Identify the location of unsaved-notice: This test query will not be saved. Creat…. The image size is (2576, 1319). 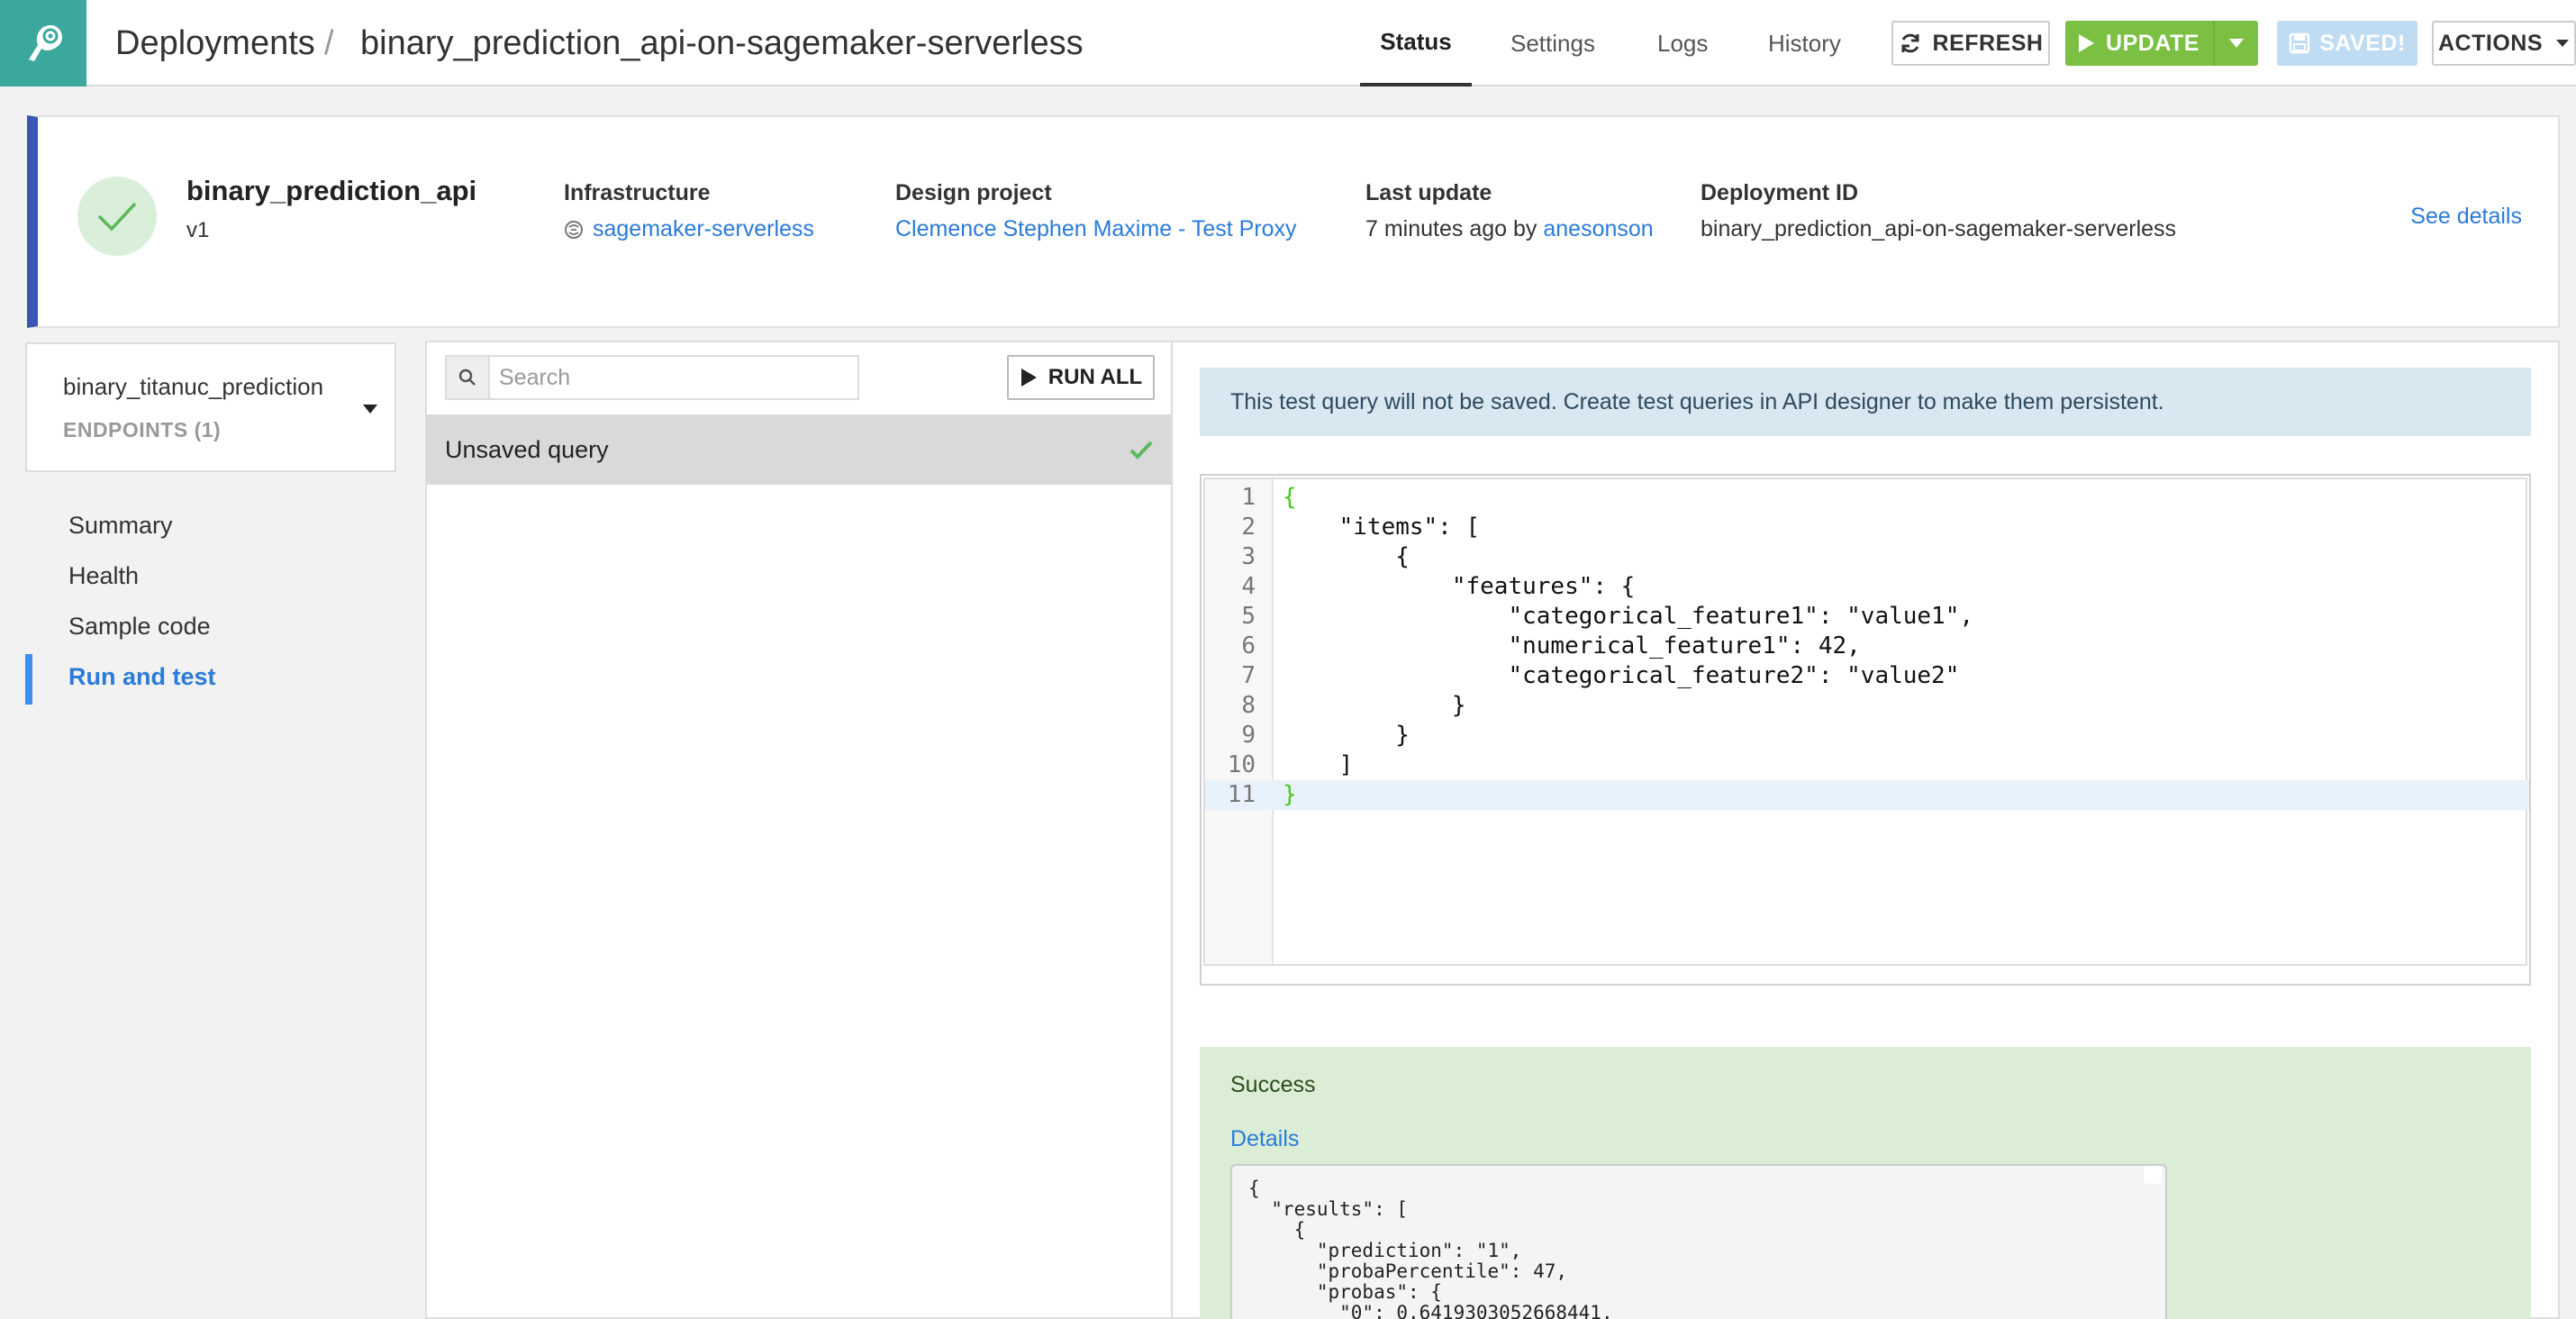
(1865, 402).